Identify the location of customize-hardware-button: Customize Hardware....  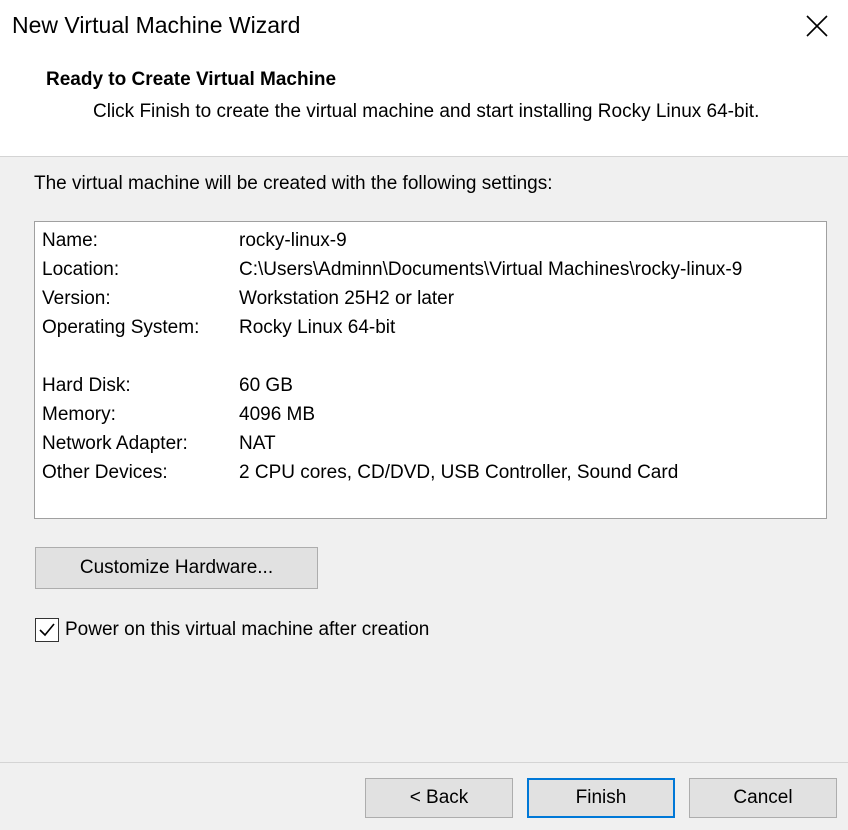
(176, 568).